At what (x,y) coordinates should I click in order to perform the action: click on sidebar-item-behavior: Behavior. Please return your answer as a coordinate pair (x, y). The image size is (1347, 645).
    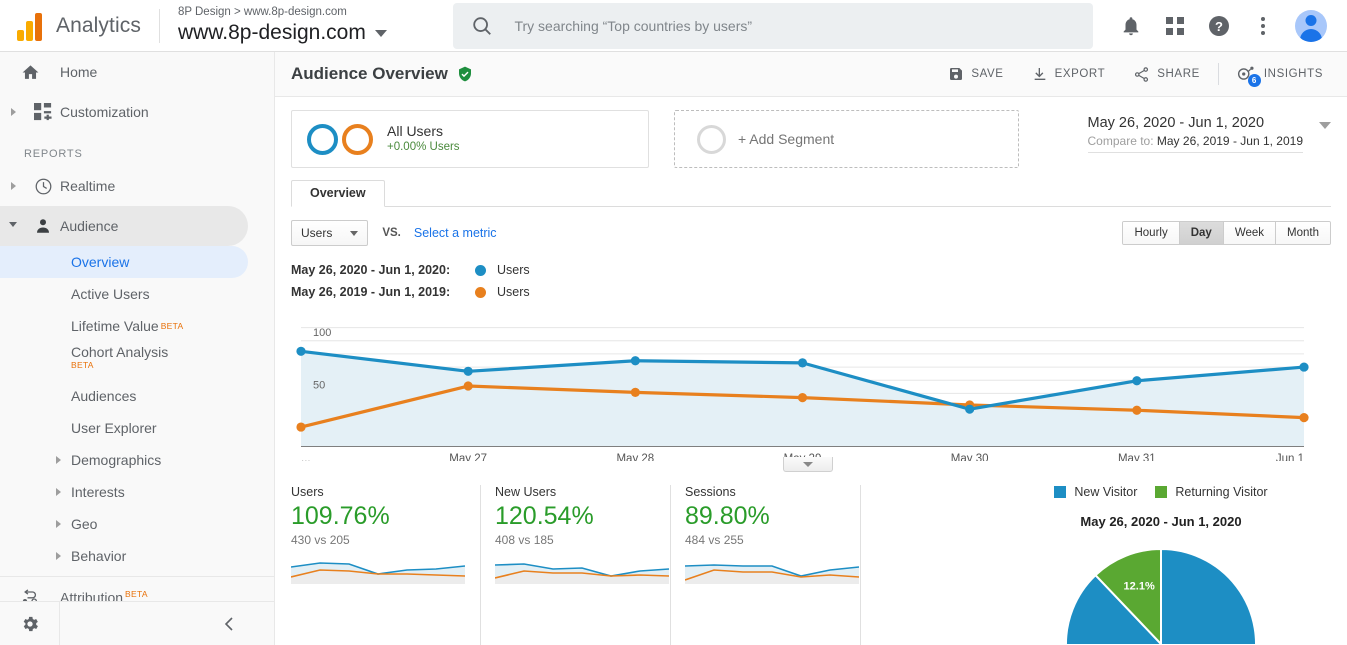
    Looking at the image, I should click on (137, 556).